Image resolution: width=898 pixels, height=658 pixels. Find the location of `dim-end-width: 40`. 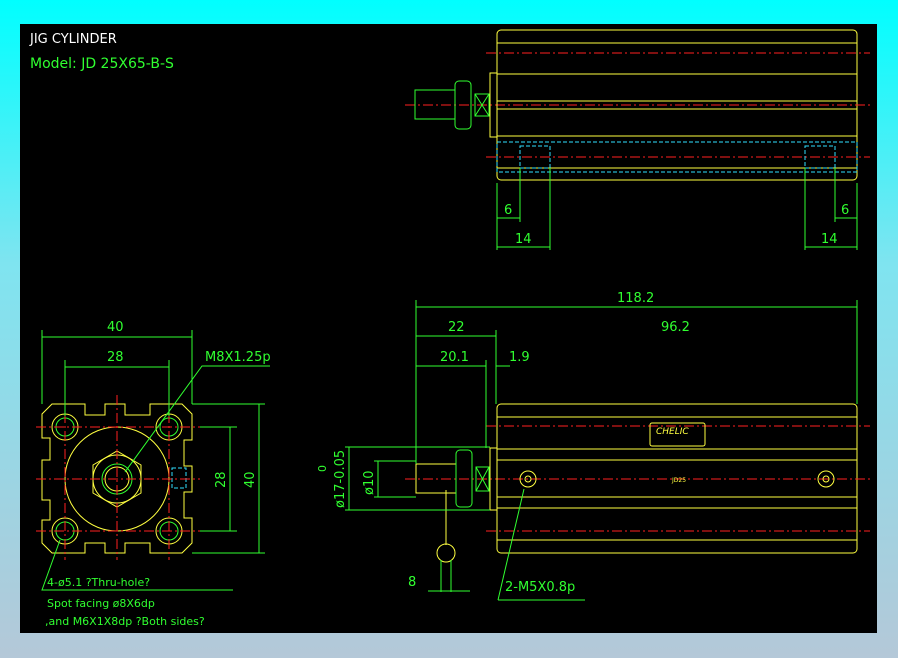

dim-end-width: 40 is located at coordinates (115, 327).